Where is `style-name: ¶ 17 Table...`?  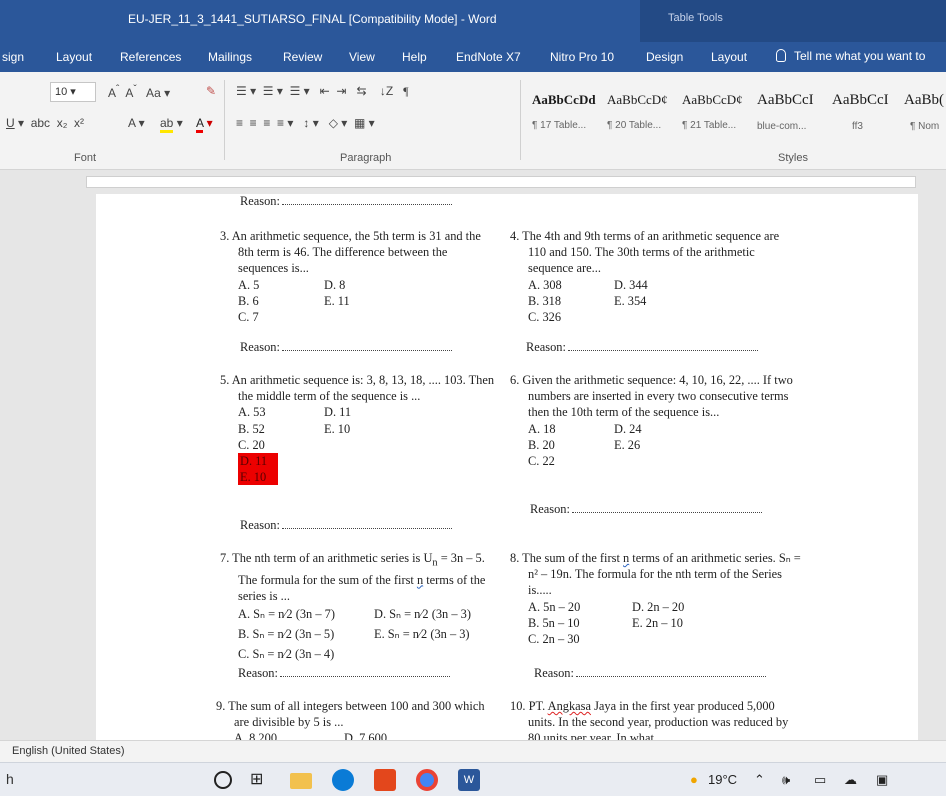 style-name: ¶ 17 Table... is located at coordinates (559, 125).